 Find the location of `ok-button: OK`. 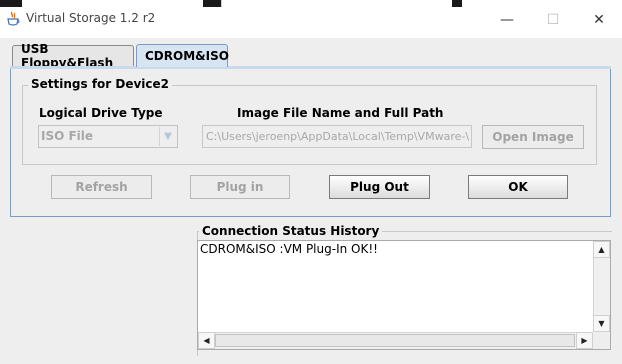

ok-button: OK is located at coordinates (518, 187).